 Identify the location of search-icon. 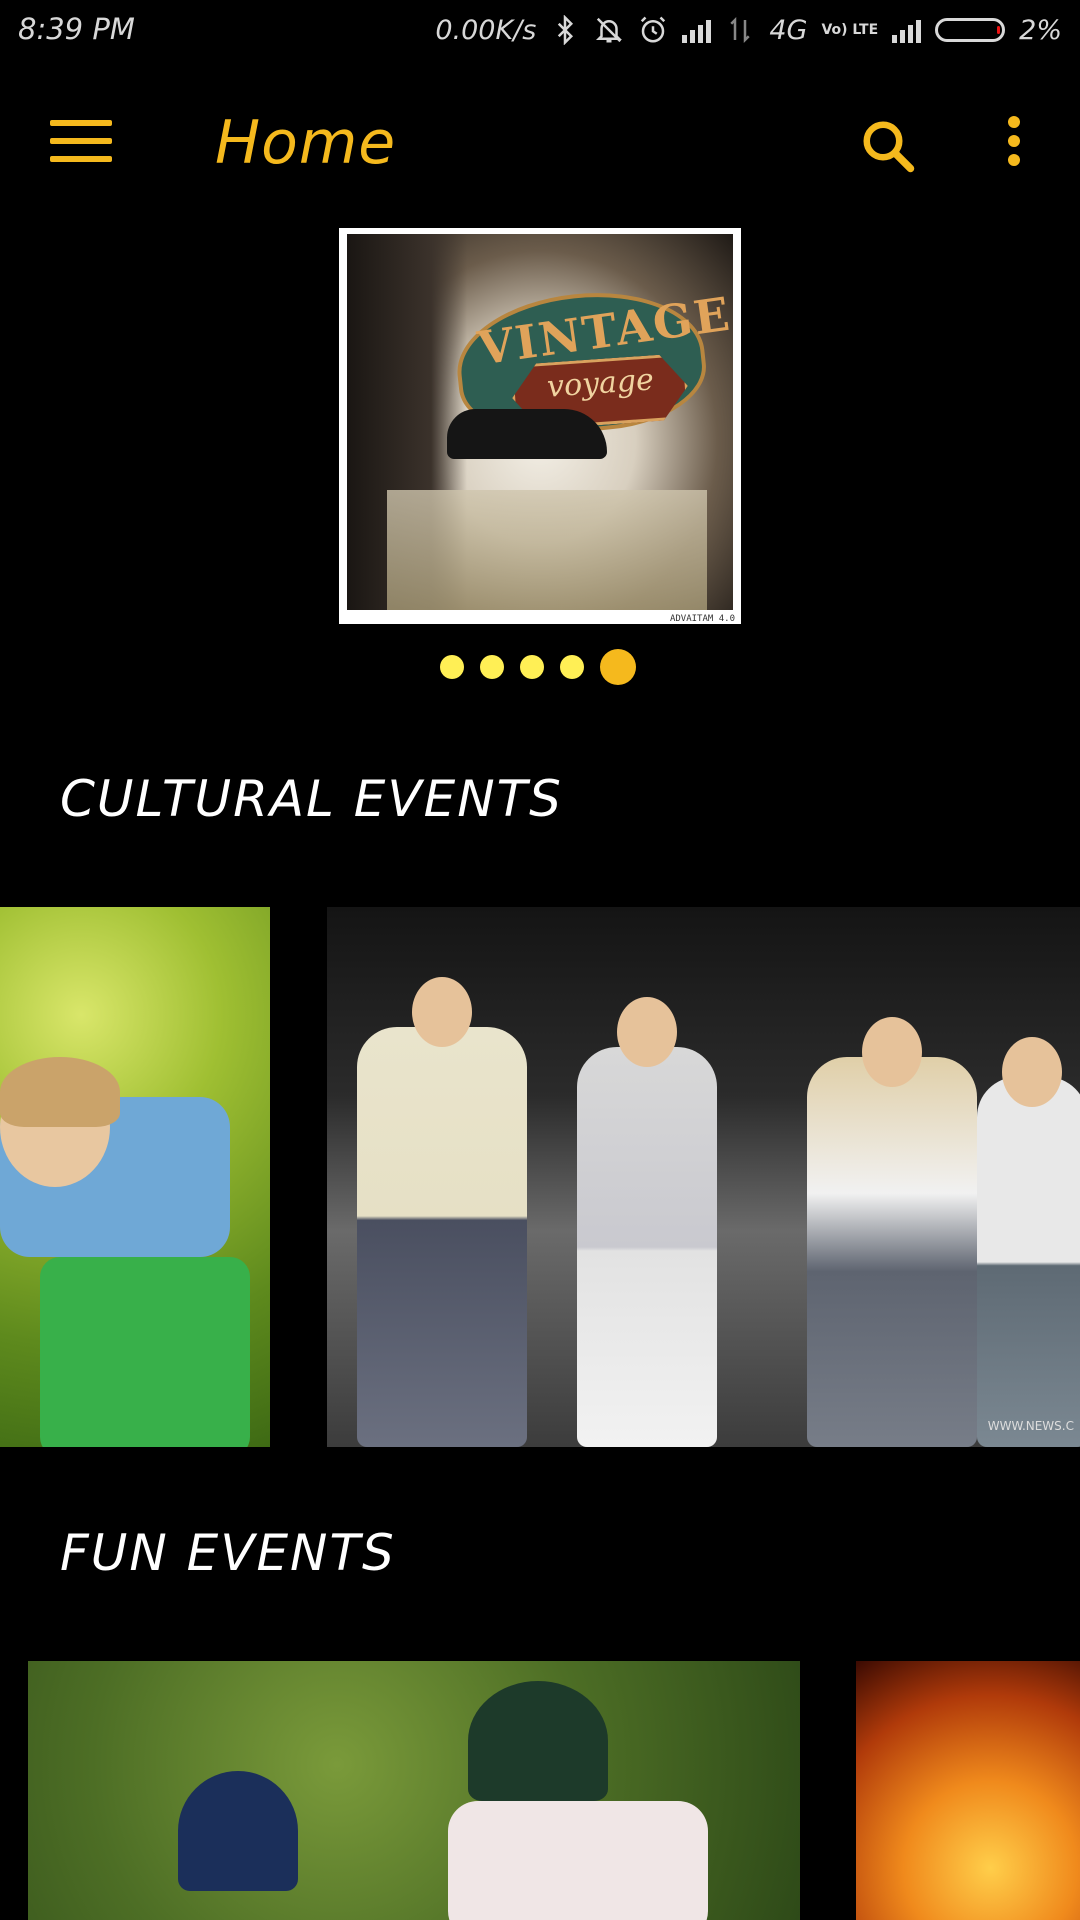
(889, 147).